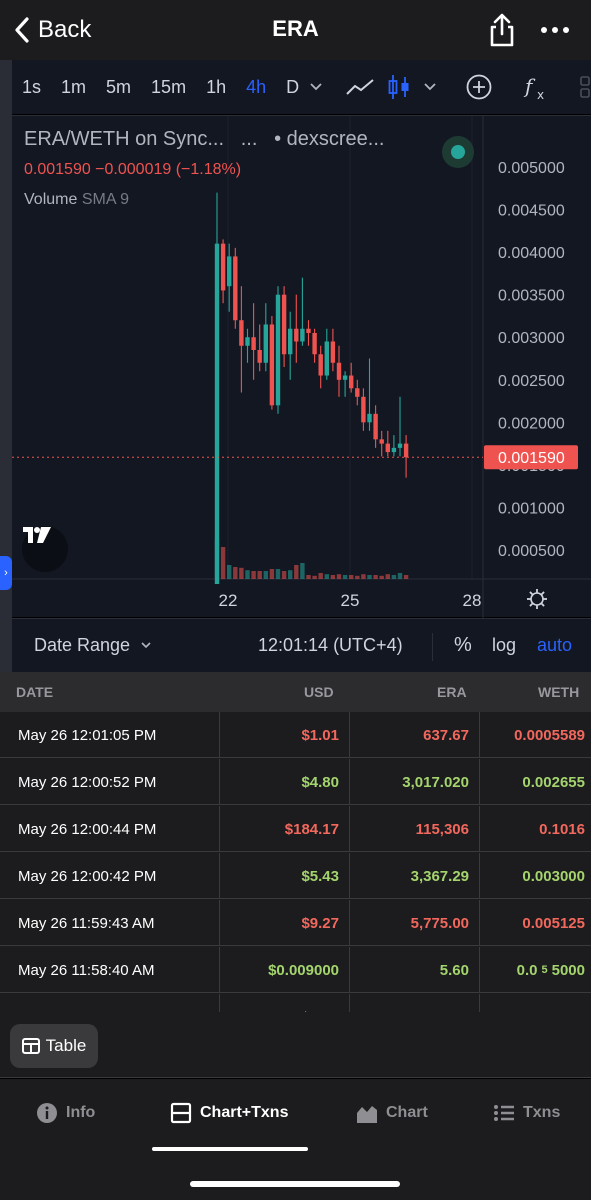 Image resolution: width=591 pixels, height=1200 pixels. Describe the element at coordinates (350, 600) in the screenshot. I see `x-tick-label: 25` at that location.